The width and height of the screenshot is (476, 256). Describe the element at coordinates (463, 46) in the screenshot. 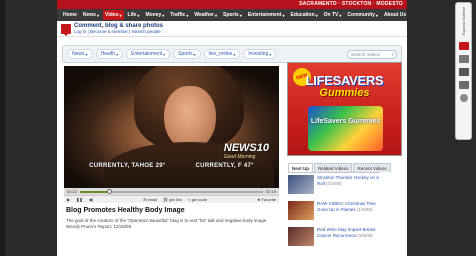

I see `bookmark-icon` at that location.